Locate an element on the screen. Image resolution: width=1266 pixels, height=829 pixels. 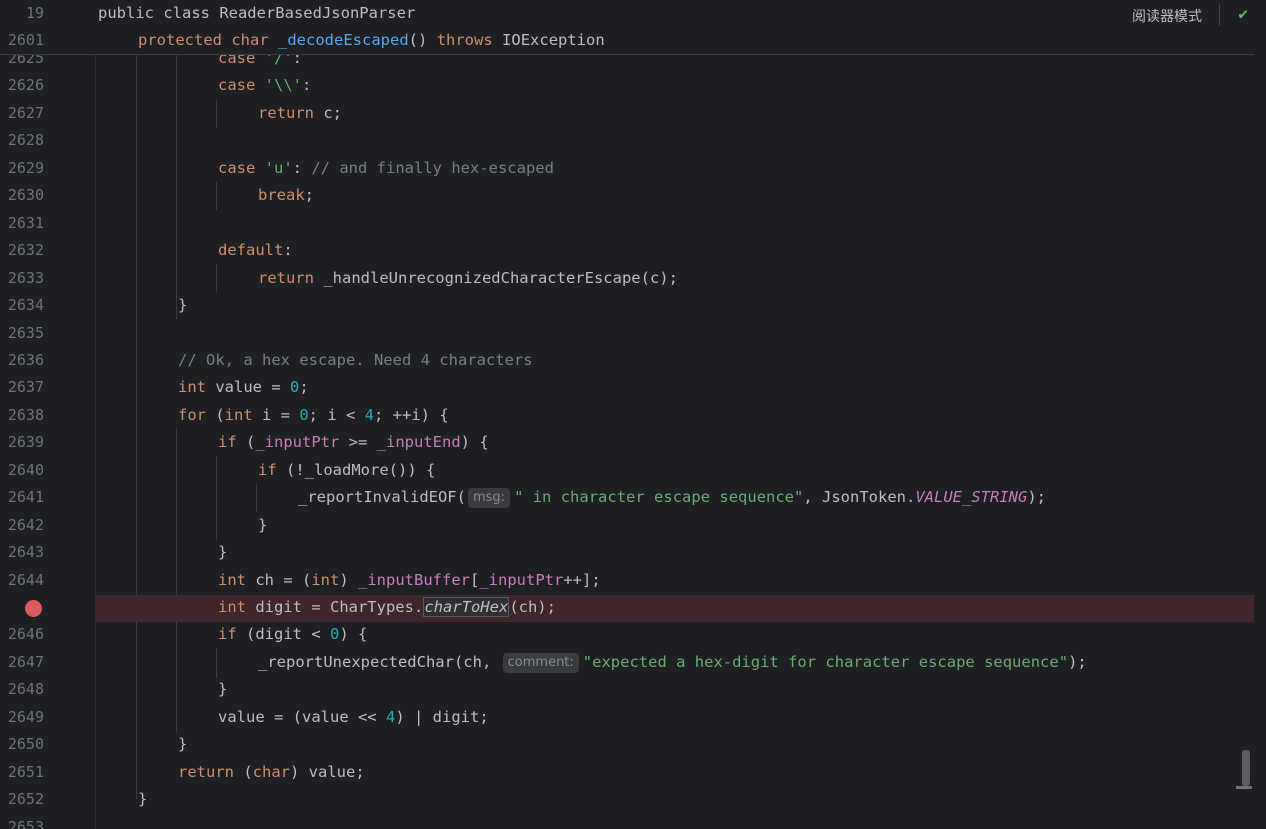
token: value = is located at coordinates (252, 387).